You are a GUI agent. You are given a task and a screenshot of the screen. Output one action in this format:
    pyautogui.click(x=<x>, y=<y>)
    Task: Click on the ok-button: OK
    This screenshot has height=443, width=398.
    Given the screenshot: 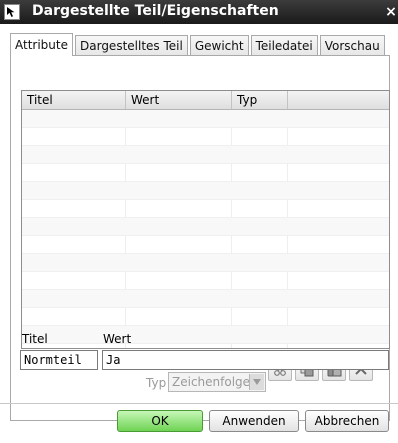 What is the action you would take?
    pyautogui.click(x=160, y=421)
    